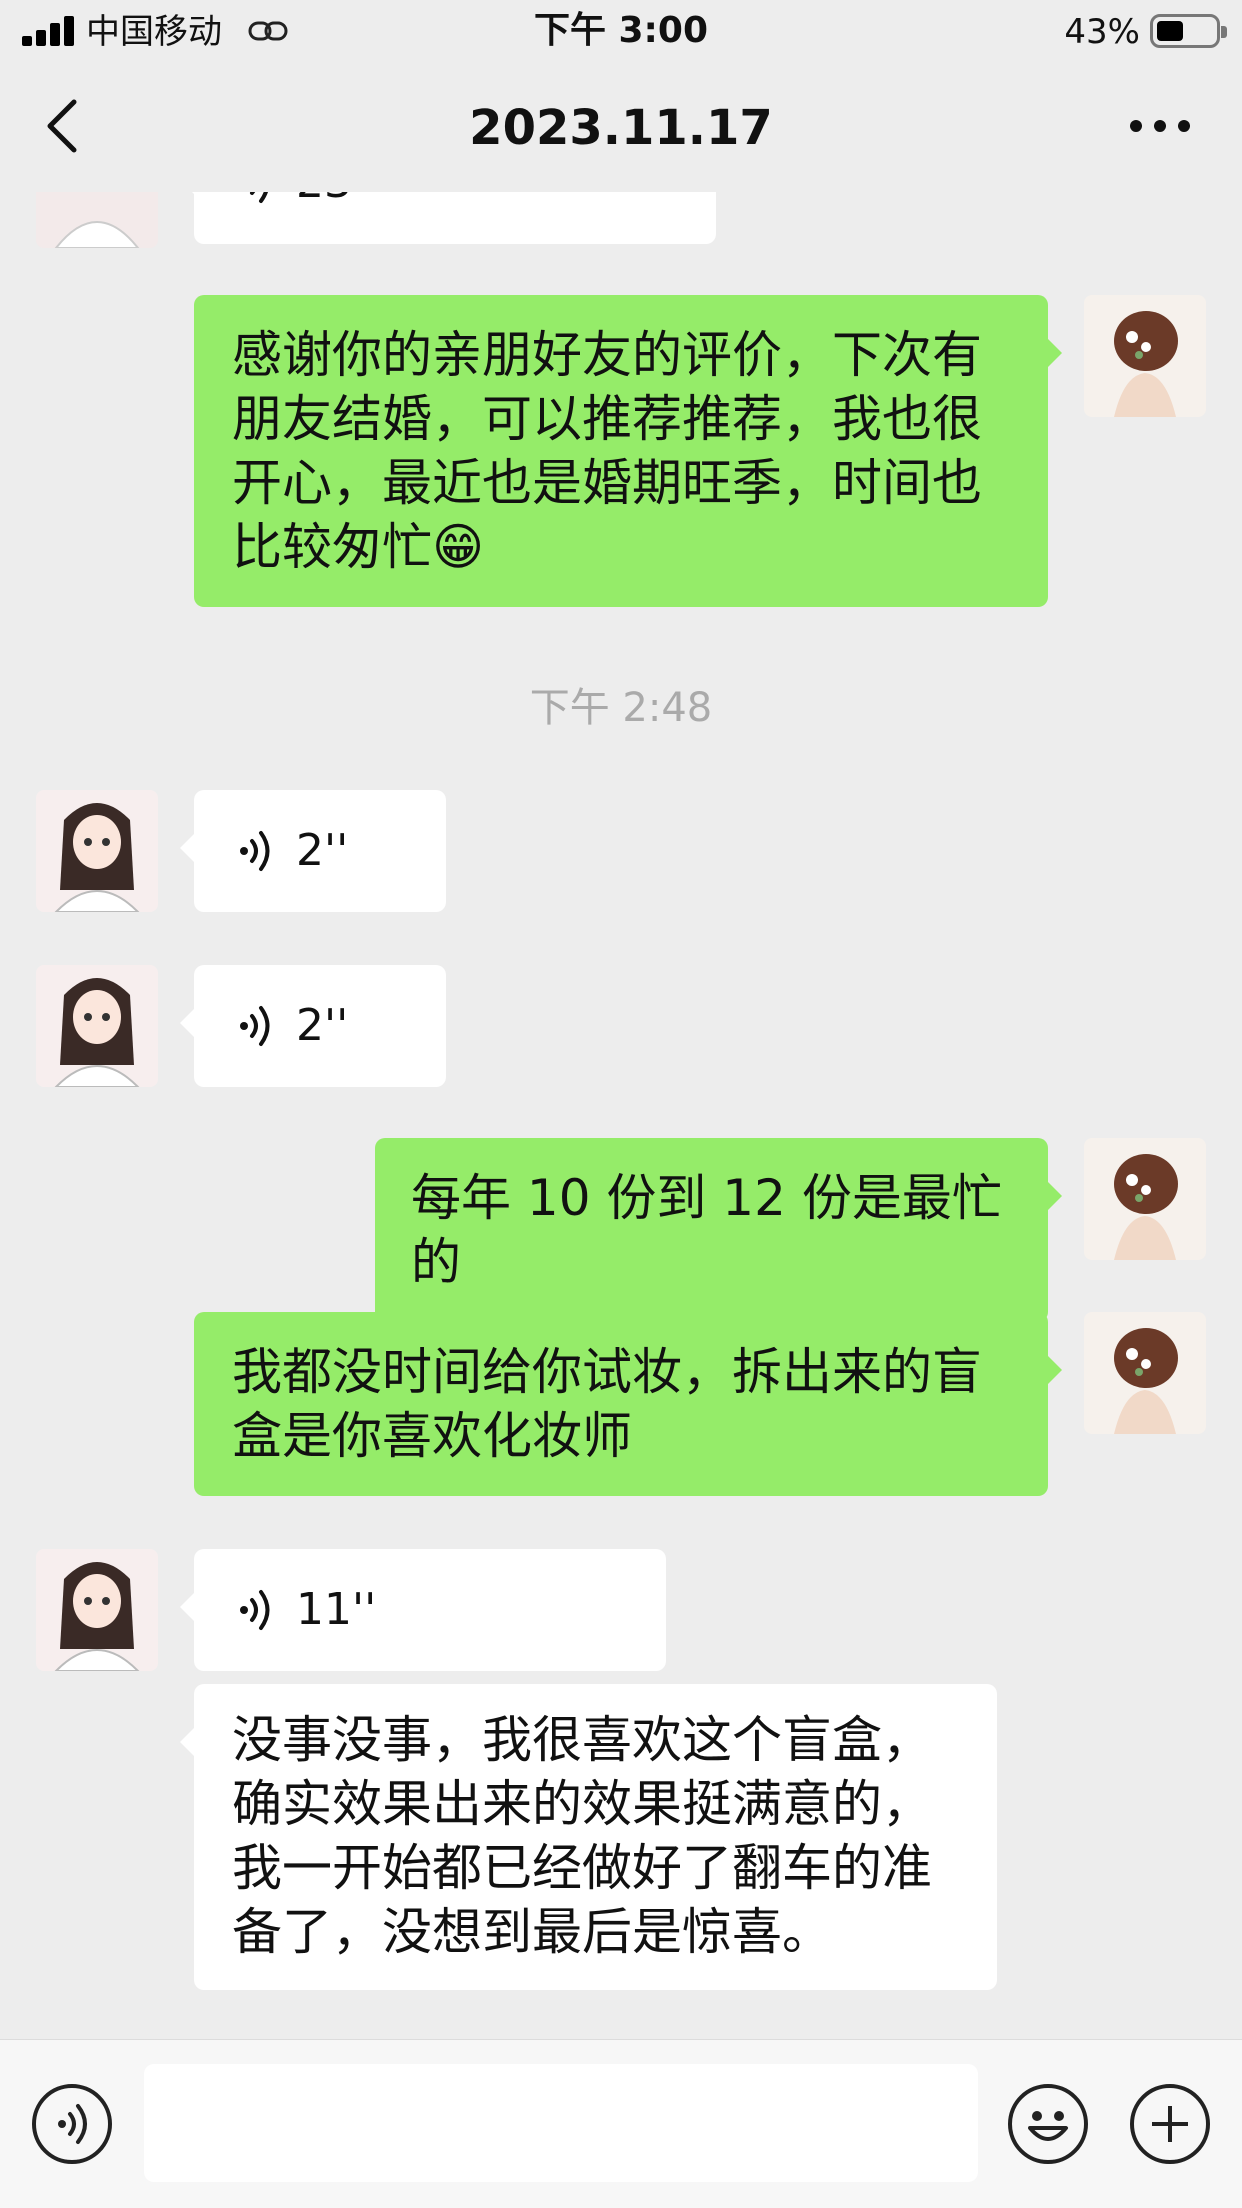 The width and height of the screenshot is (1242, 2208). Describe the element at coordinates (1160, 125) in the screenshot. I see `ellipsis-icon` at that location.